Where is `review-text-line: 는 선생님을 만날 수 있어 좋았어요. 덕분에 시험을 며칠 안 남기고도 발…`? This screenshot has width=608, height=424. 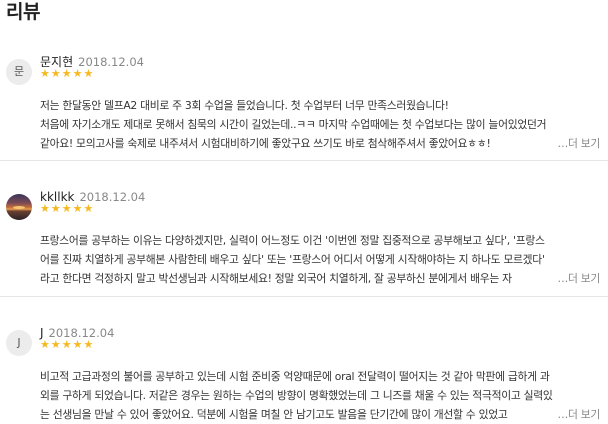 review-text-line: 는 선생님을 만날 수 있어 좋았어요. 덕분에 시험을 며칠 안 남기고도 발… is located at coordinates (274, 414).